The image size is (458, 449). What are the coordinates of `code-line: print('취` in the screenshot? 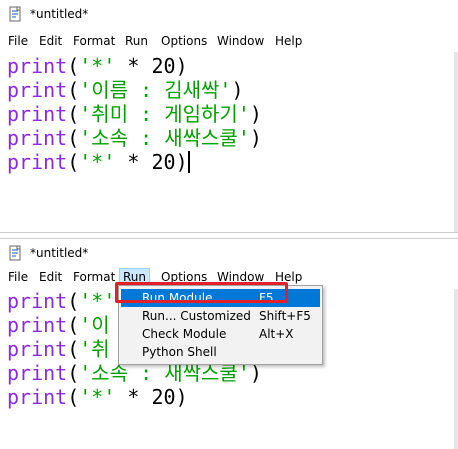 It's located at (58, 349).